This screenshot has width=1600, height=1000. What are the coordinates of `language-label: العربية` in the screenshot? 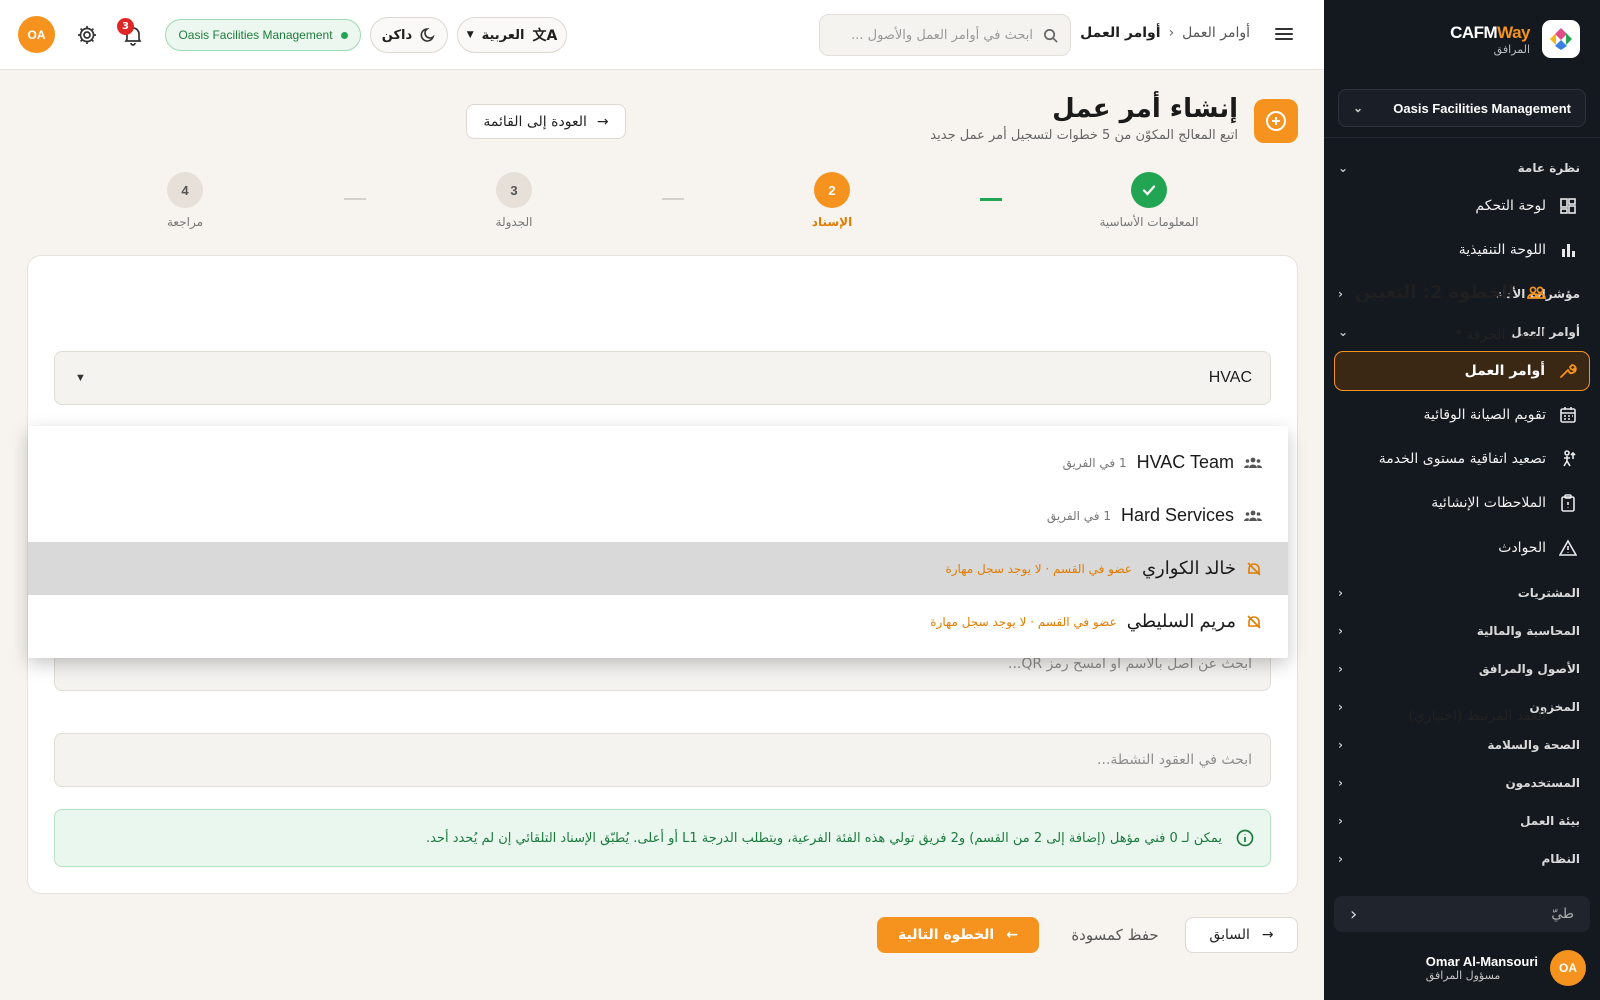 It's located at (503, 35).